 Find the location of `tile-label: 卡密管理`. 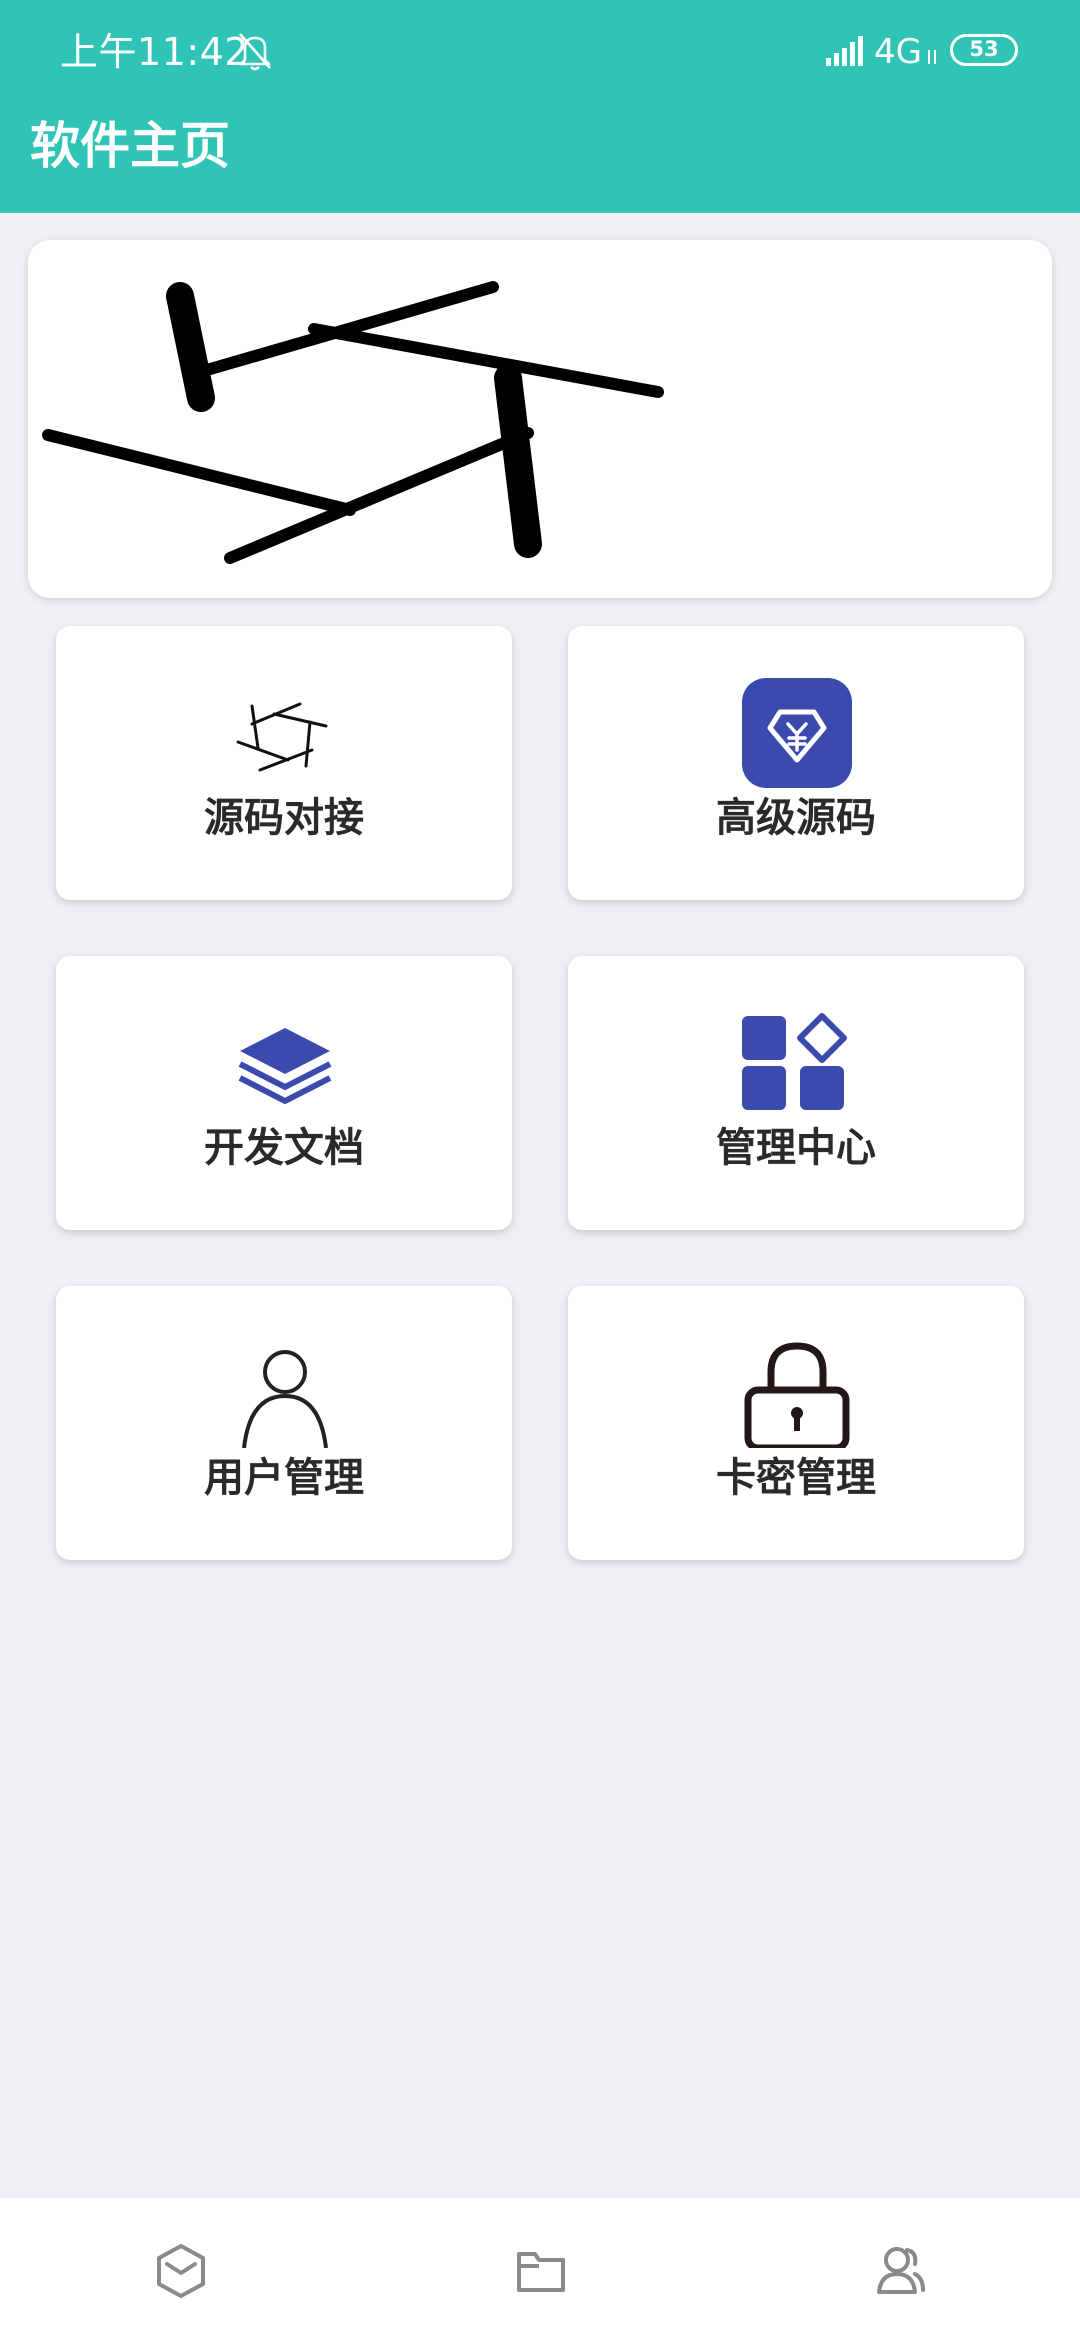

tile-label: 卡密管理 is located at coordinates (796, 1478).